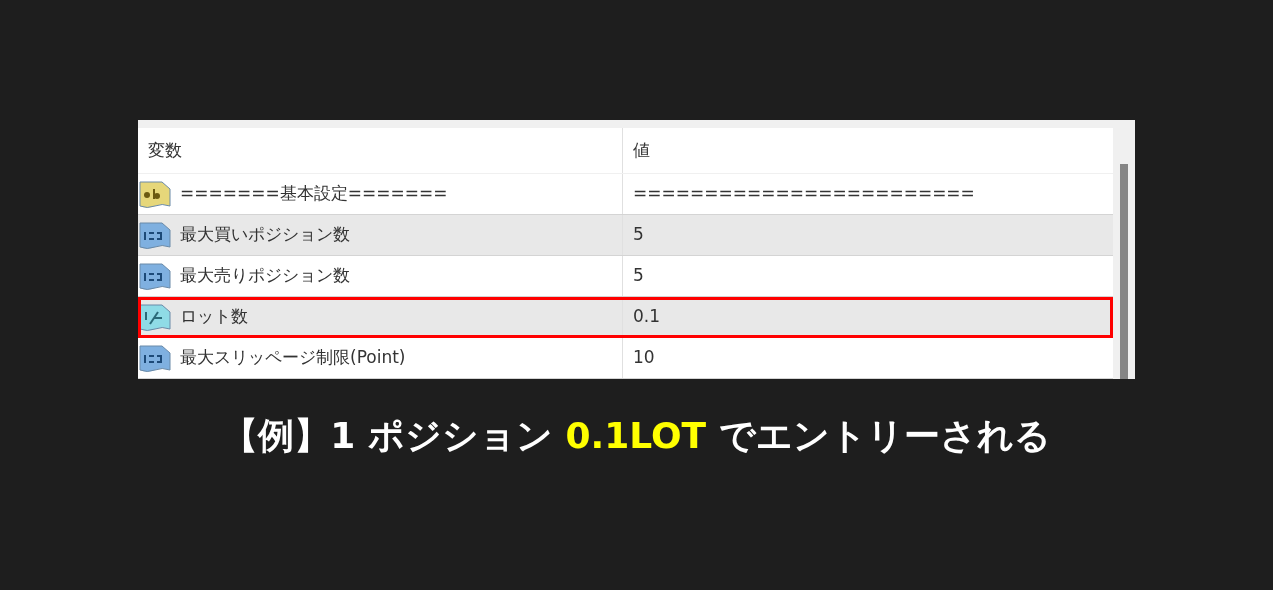 Image resolution: width=1273 pixels, height=590 pixels. I want to click on column-header: 値, so click(868, 150).